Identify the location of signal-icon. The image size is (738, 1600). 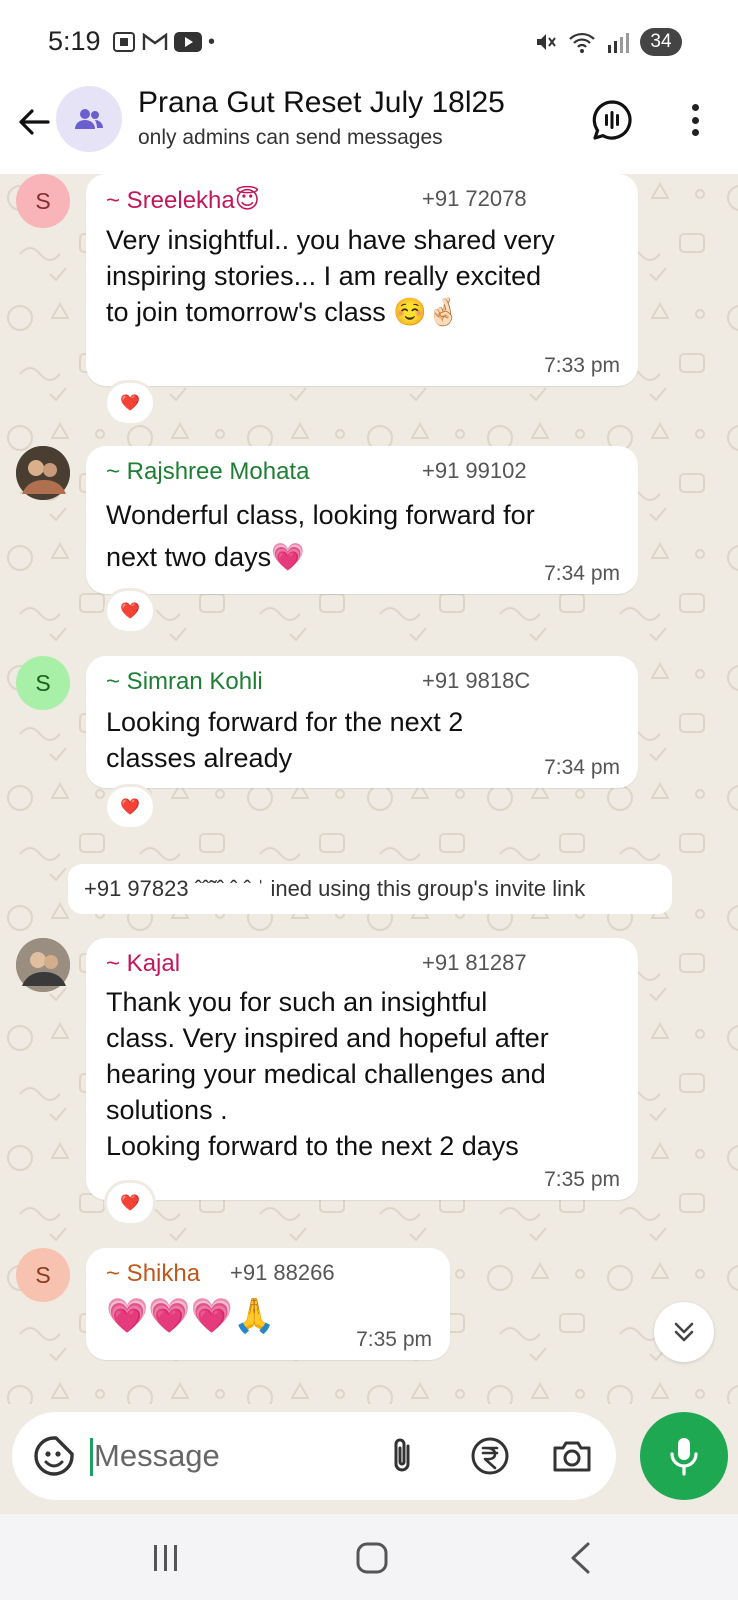
(618, 43).